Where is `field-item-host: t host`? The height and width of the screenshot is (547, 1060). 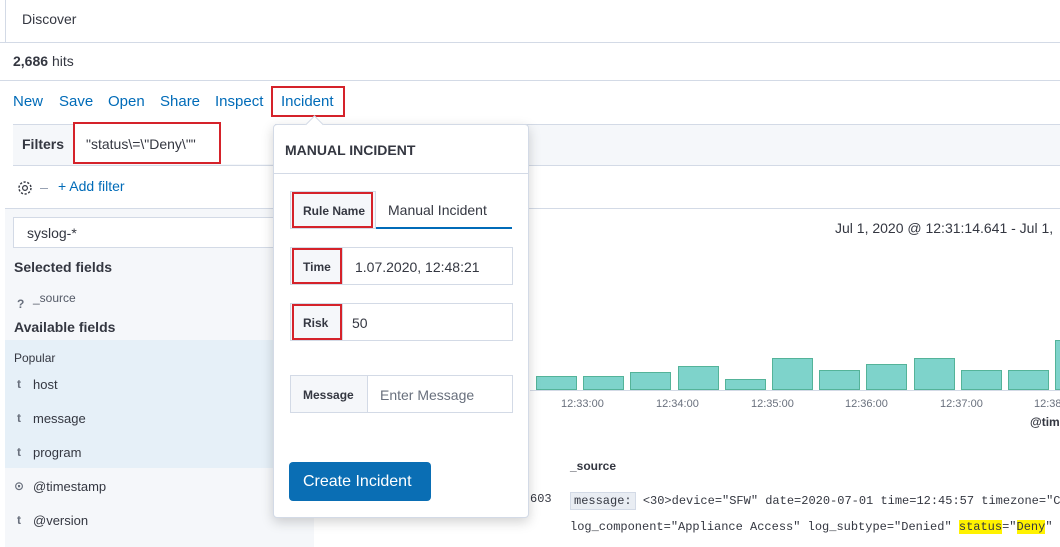 field-item-host: t host is located at coordinates (157, 385).